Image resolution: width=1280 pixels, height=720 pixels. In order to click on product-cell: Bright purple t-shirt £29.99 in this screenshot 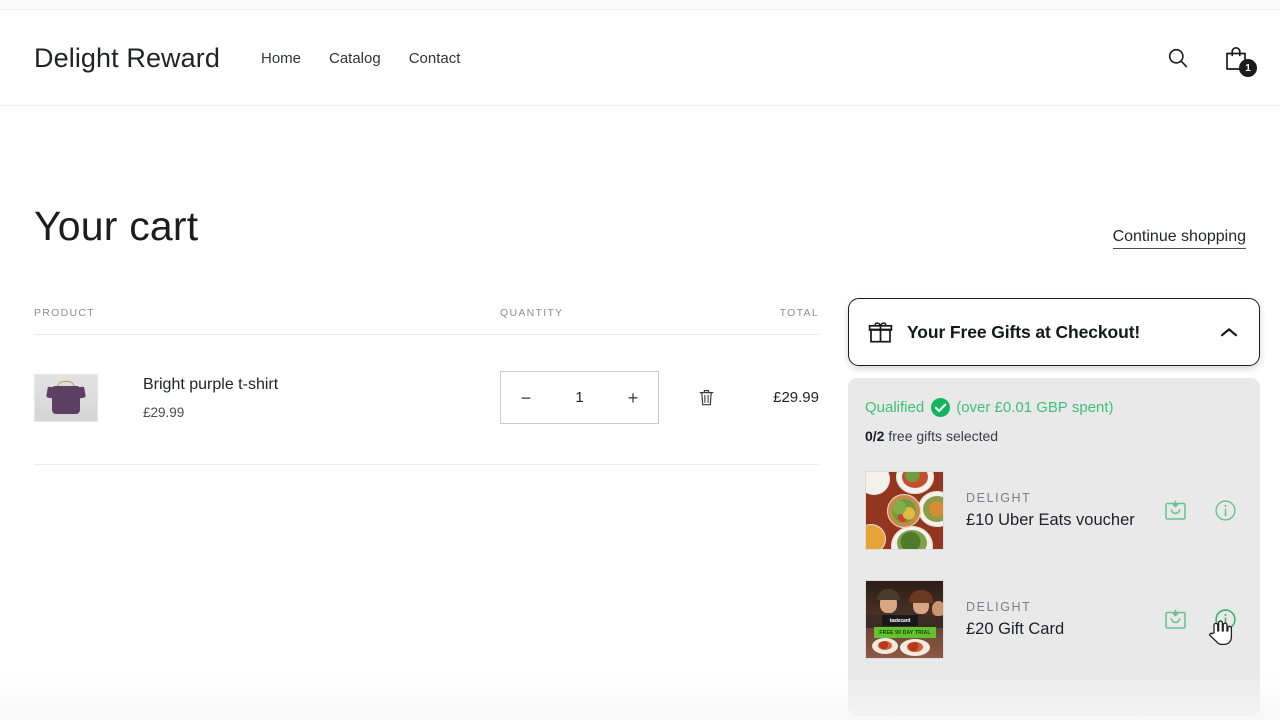, I will do `click(267, 397)`.